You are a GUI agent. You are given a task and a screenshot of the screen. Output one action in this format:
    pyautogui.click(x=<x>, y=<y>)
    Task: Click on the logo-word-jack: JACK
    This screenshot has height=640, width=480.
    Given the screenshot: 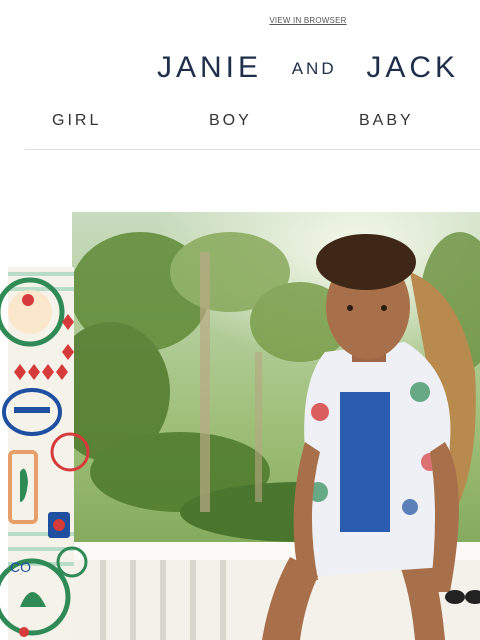 What is the action you would take?
    pyautogui.click(x=412, y=67)
    